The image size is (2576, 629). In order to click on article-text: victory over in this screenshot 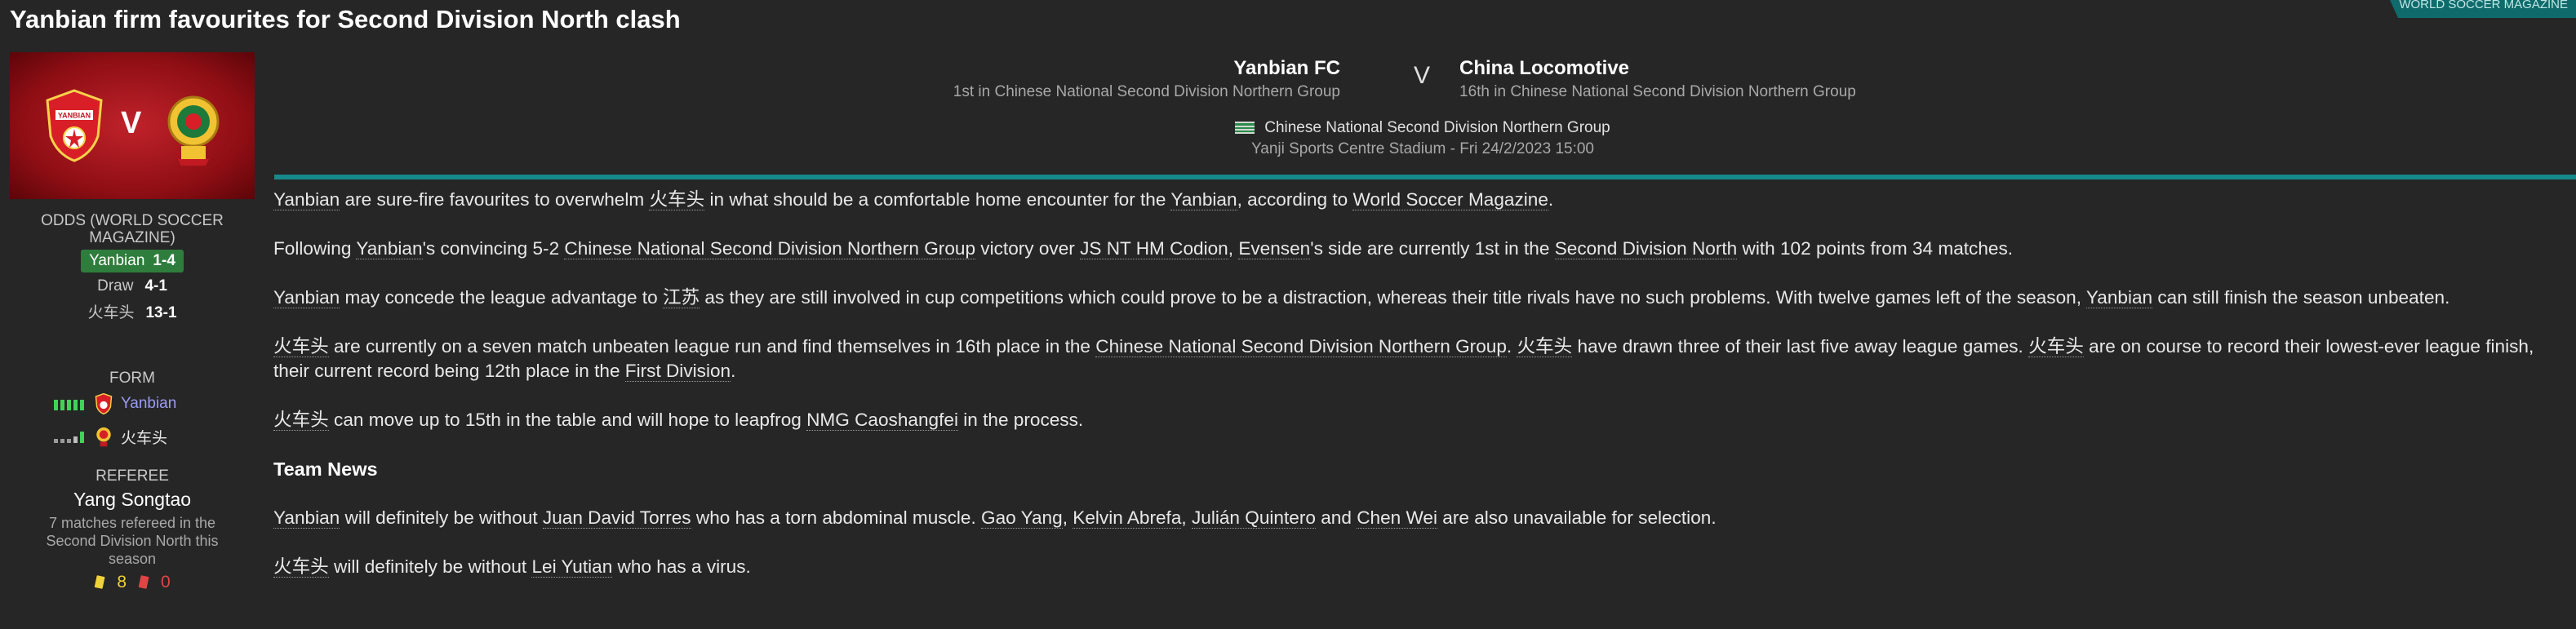, I will do `click(1028, 248)`.